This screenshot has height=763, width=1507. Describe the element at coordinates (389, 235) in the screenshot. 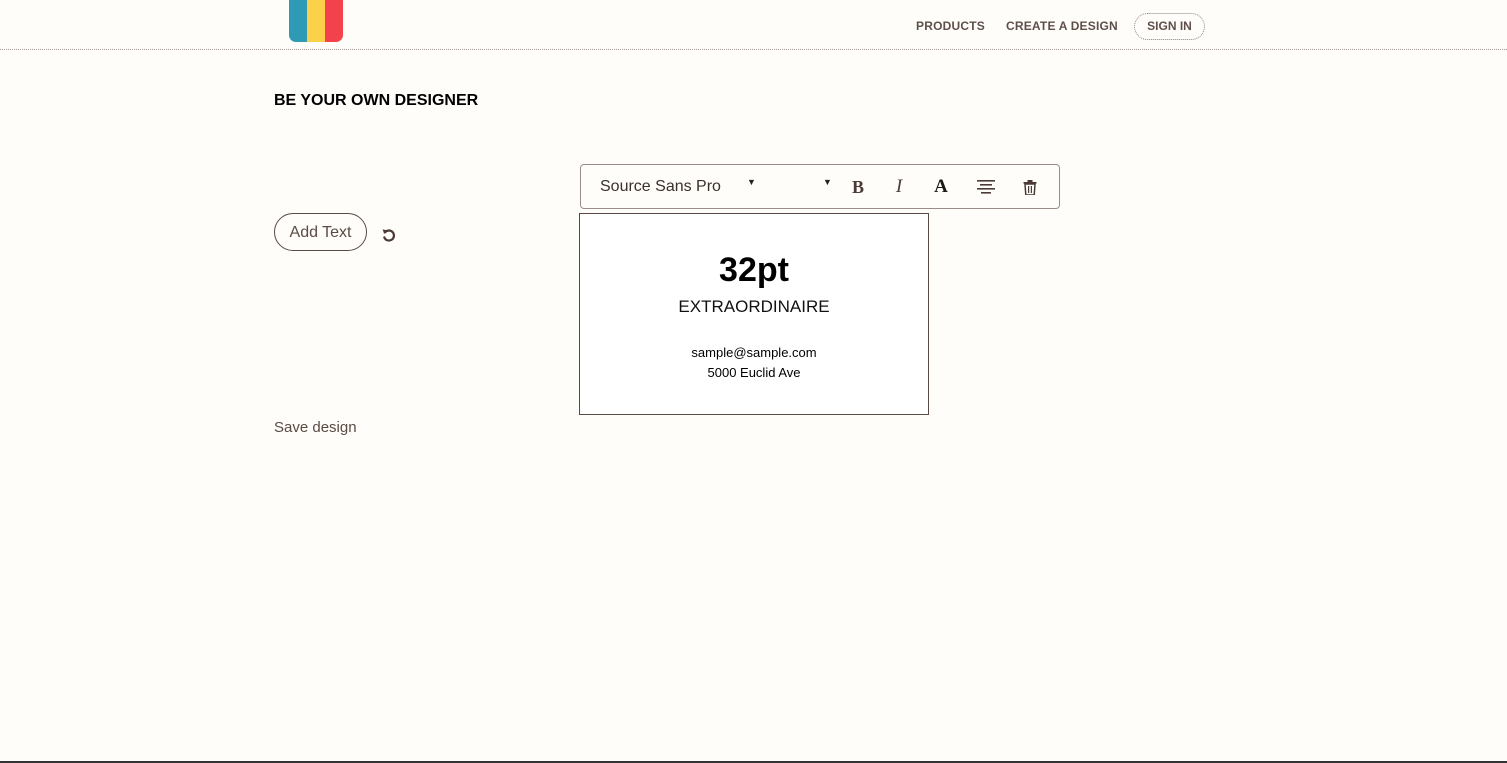

I see `undo-icon` at that location.